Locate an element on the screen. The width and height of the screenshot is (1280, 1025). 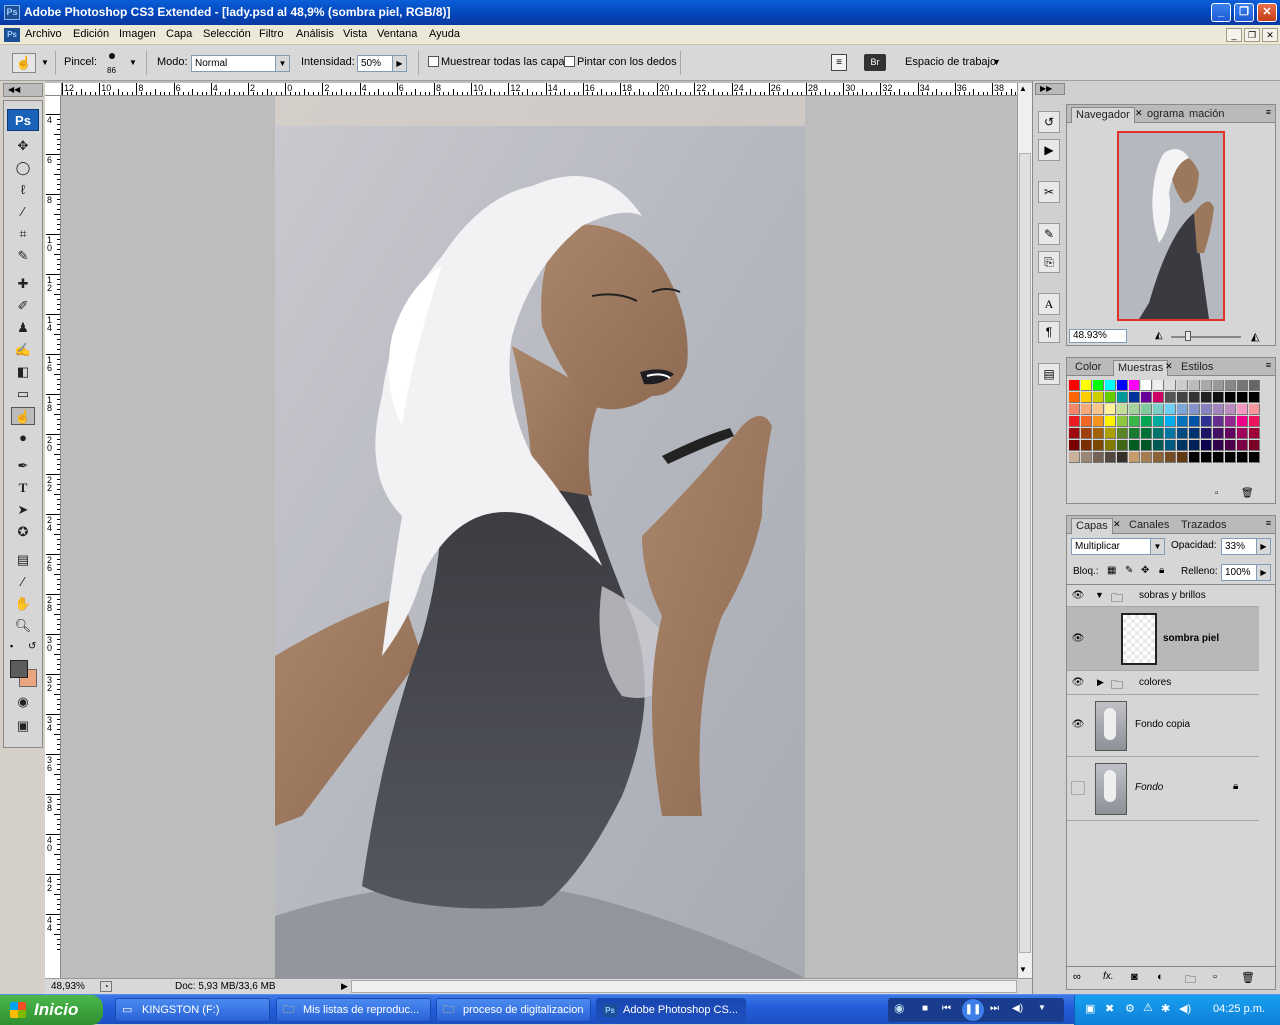
security-alert-icon: ⚠ is located at coordinates (1148, 1007).